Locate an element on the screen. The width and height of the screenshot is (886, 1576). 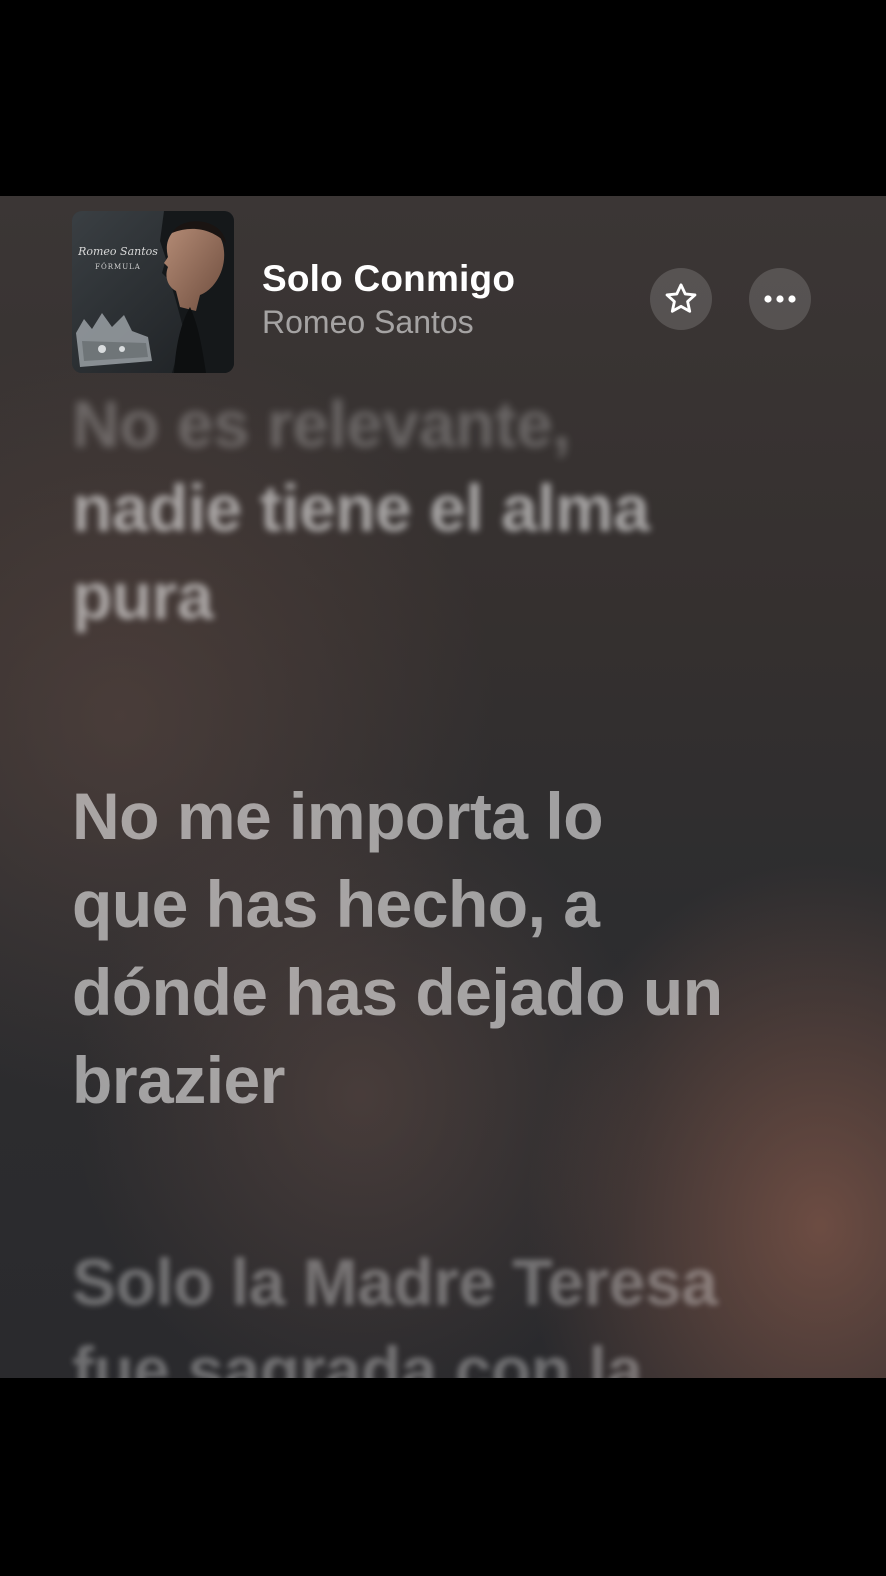
lyric-text: brazier is located at coordinates (178, 1080).